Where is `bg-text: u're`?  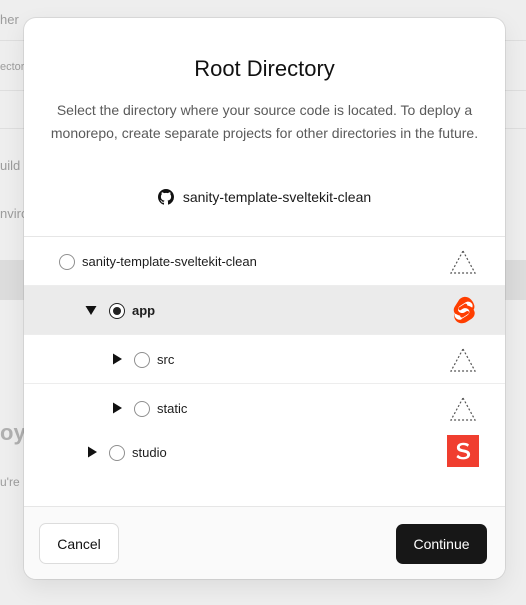 bg-text: u're is located at coordinates (10, 482).